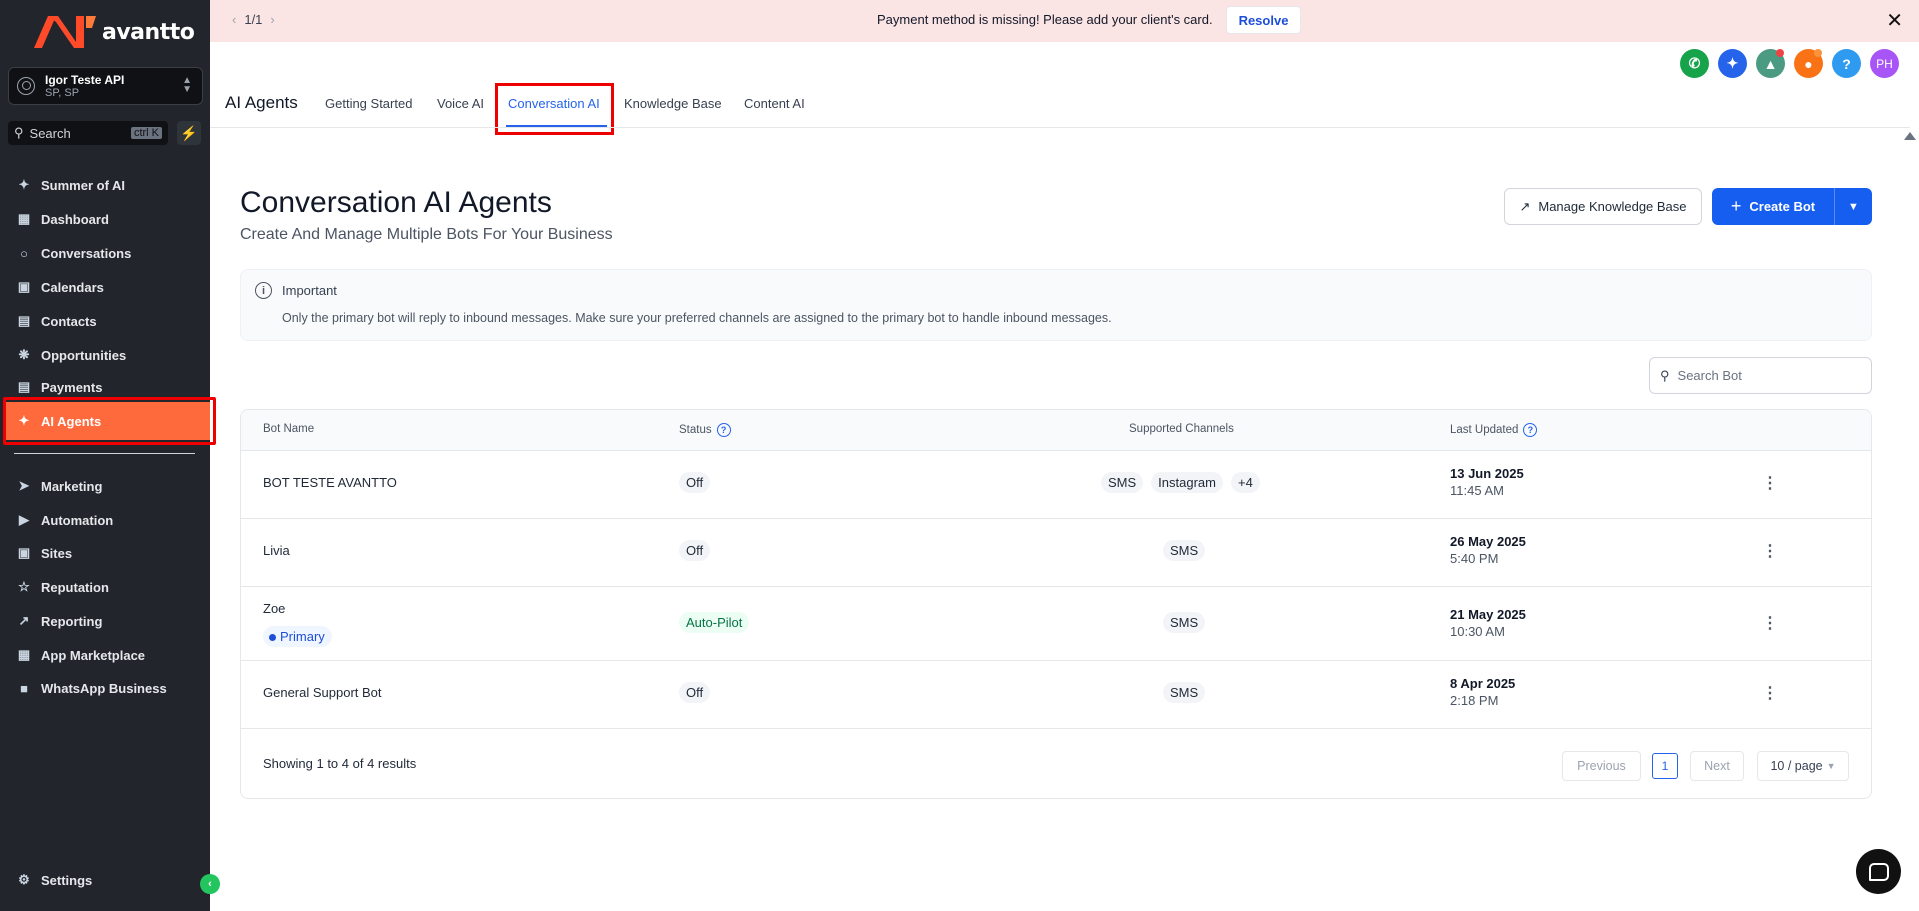  Describe the element at coordinates (1878, 871) in the screenshot. I see `chat-widget-button` at that location.